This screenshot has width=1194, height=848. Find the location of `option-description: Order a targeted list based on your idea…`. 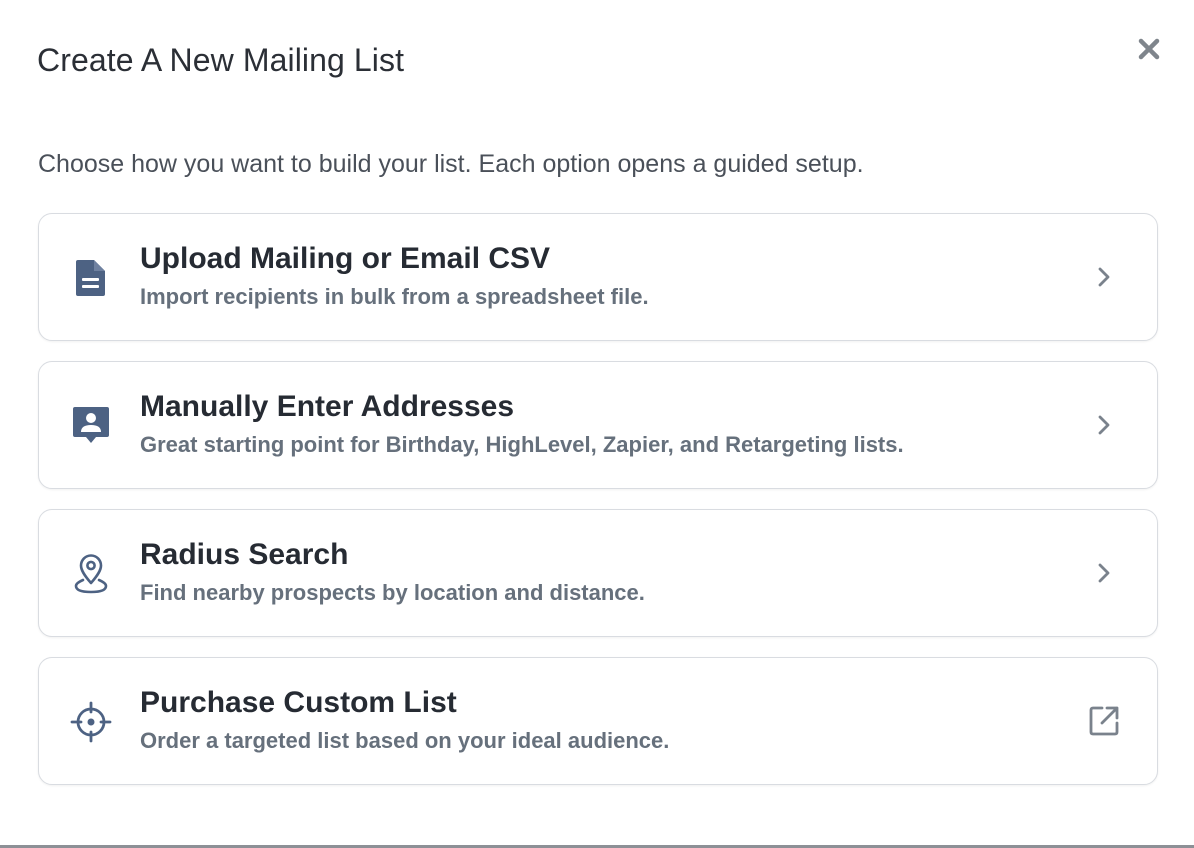

option-description: Order a targeted list based on your idea… is located at coordinates (405, 740).